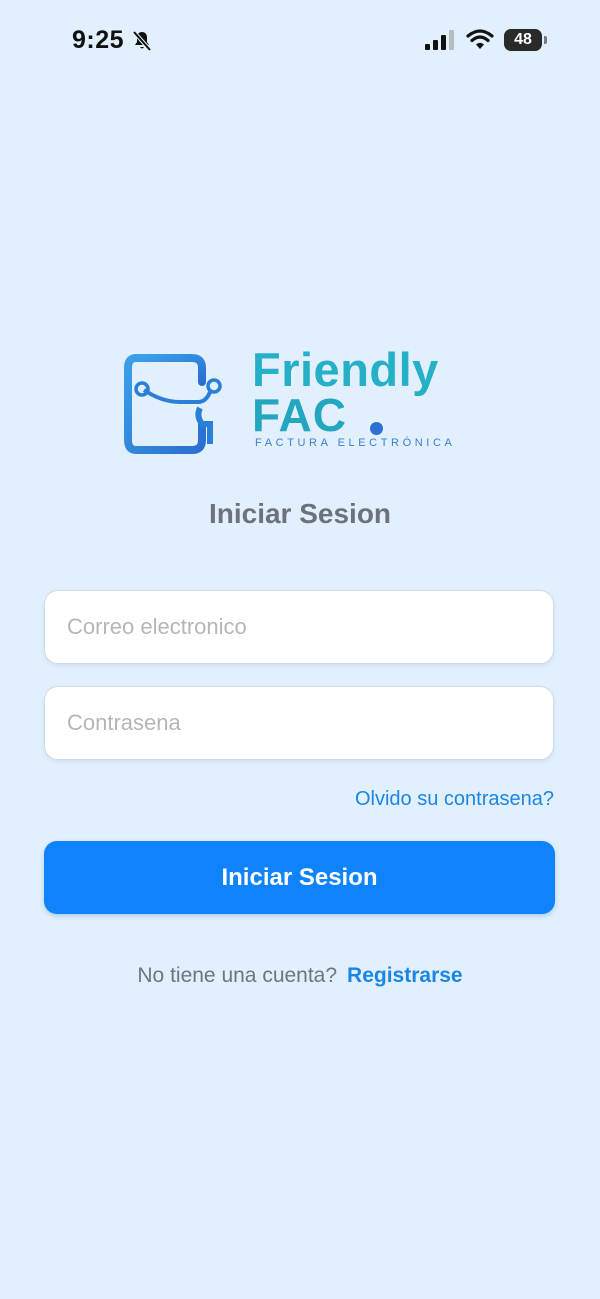  Describe the element at coordinates (355, 443) in the screenshot. I see `brand-tagline: FACTURA ELECTRÓNICA` at that location.